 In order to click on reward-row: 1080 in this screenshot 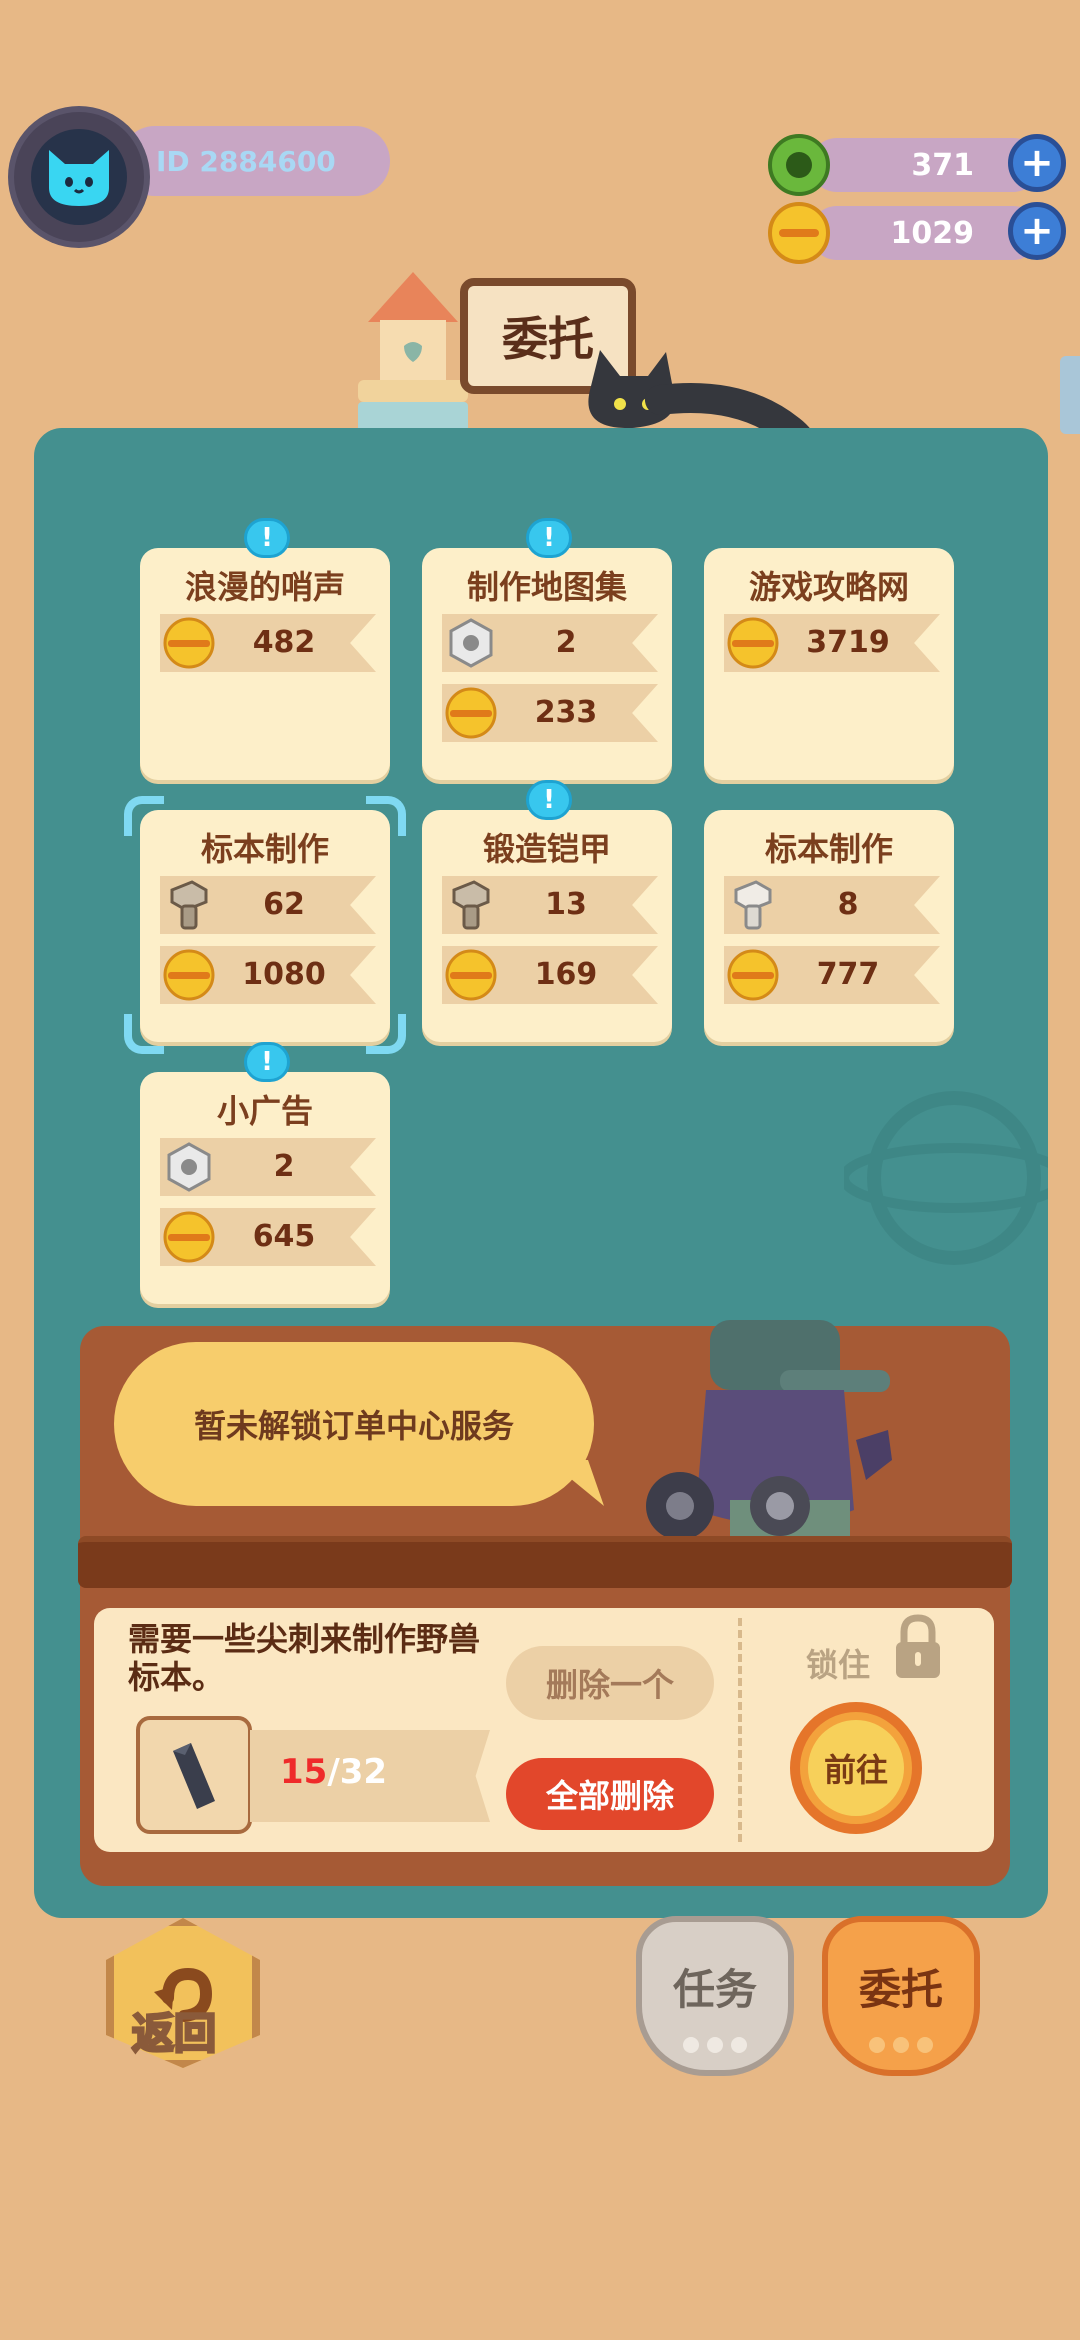, I will do `click(268, 975)`.